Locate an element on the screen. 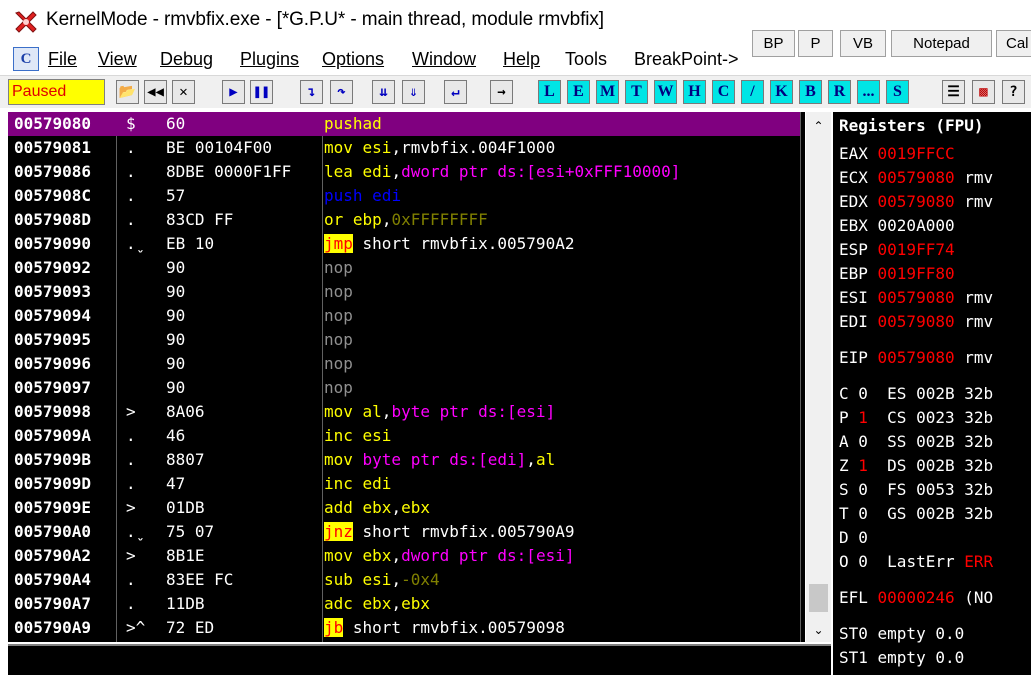 The width and height of the screenshot is (1031, 675). trace-into-icon: ⇊ is located at coordinates (383, 92).